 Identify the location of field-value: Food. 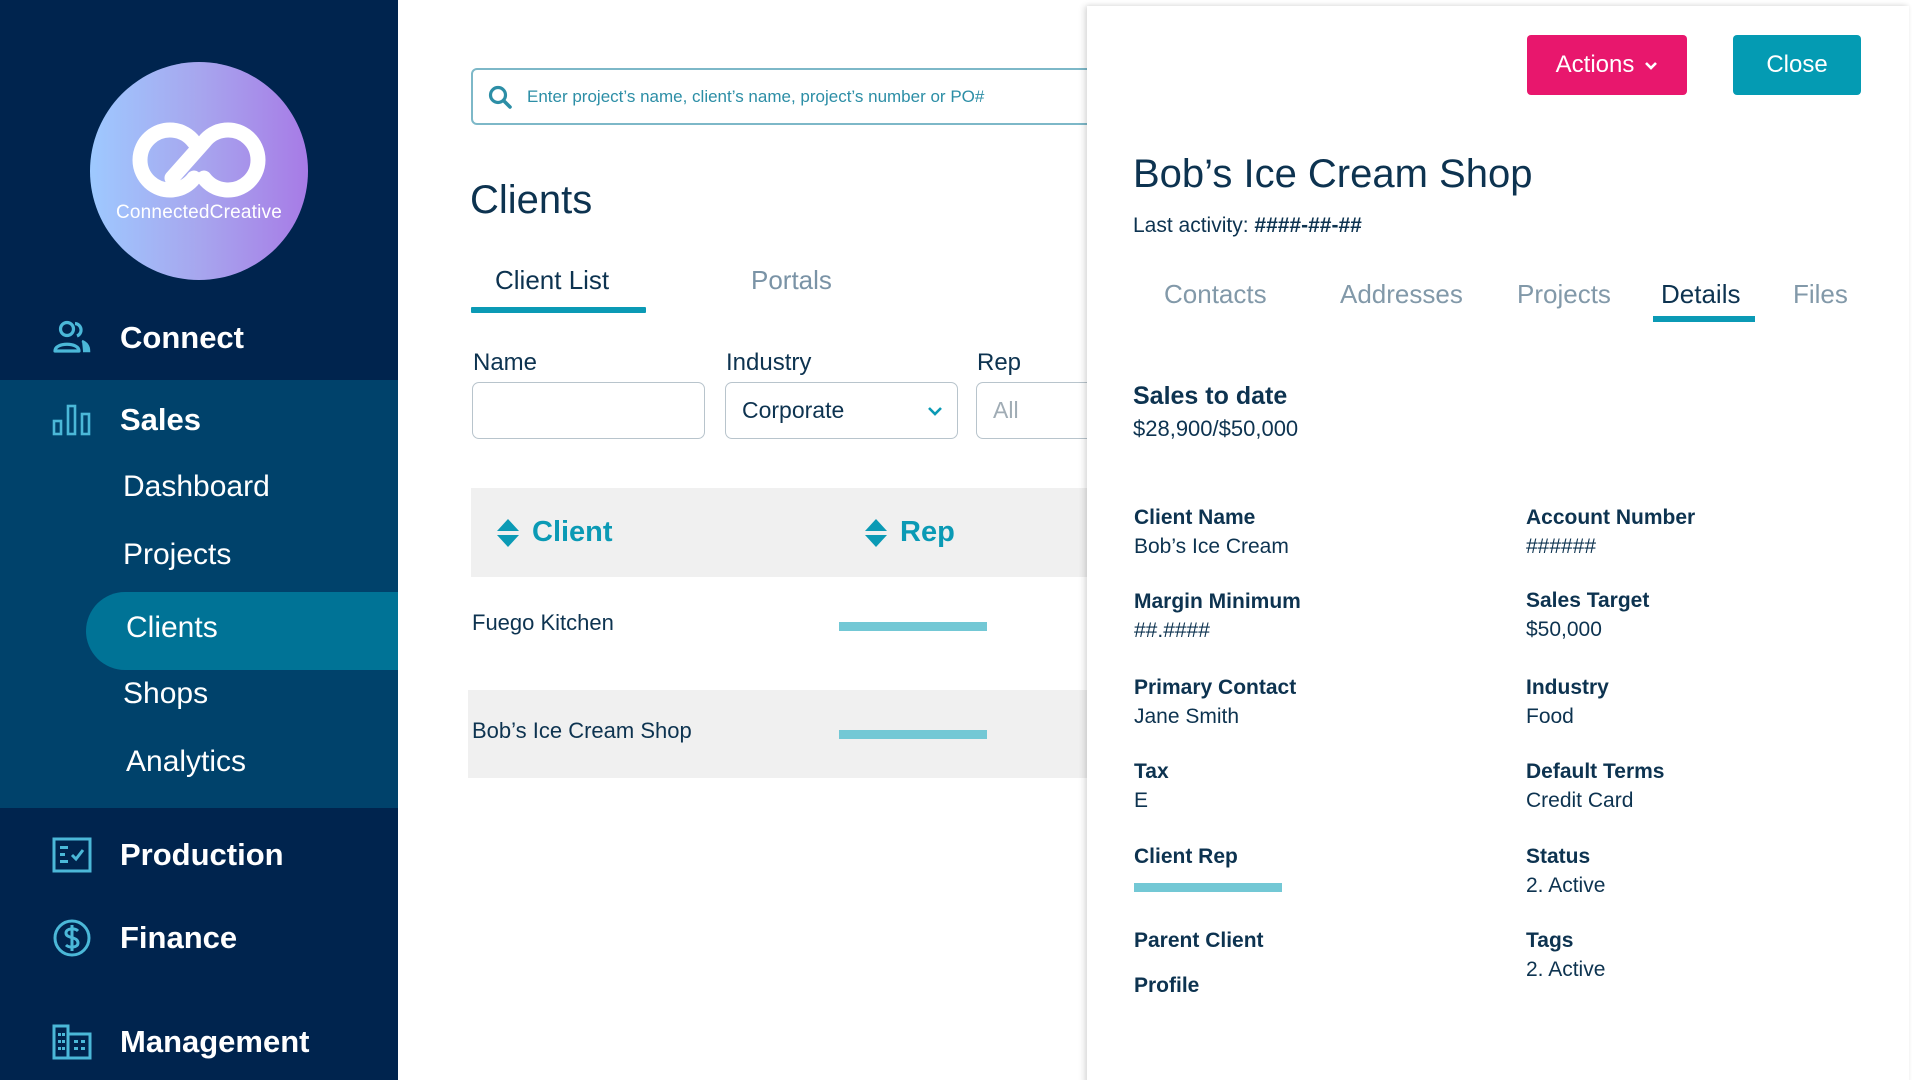
(1550, 716).